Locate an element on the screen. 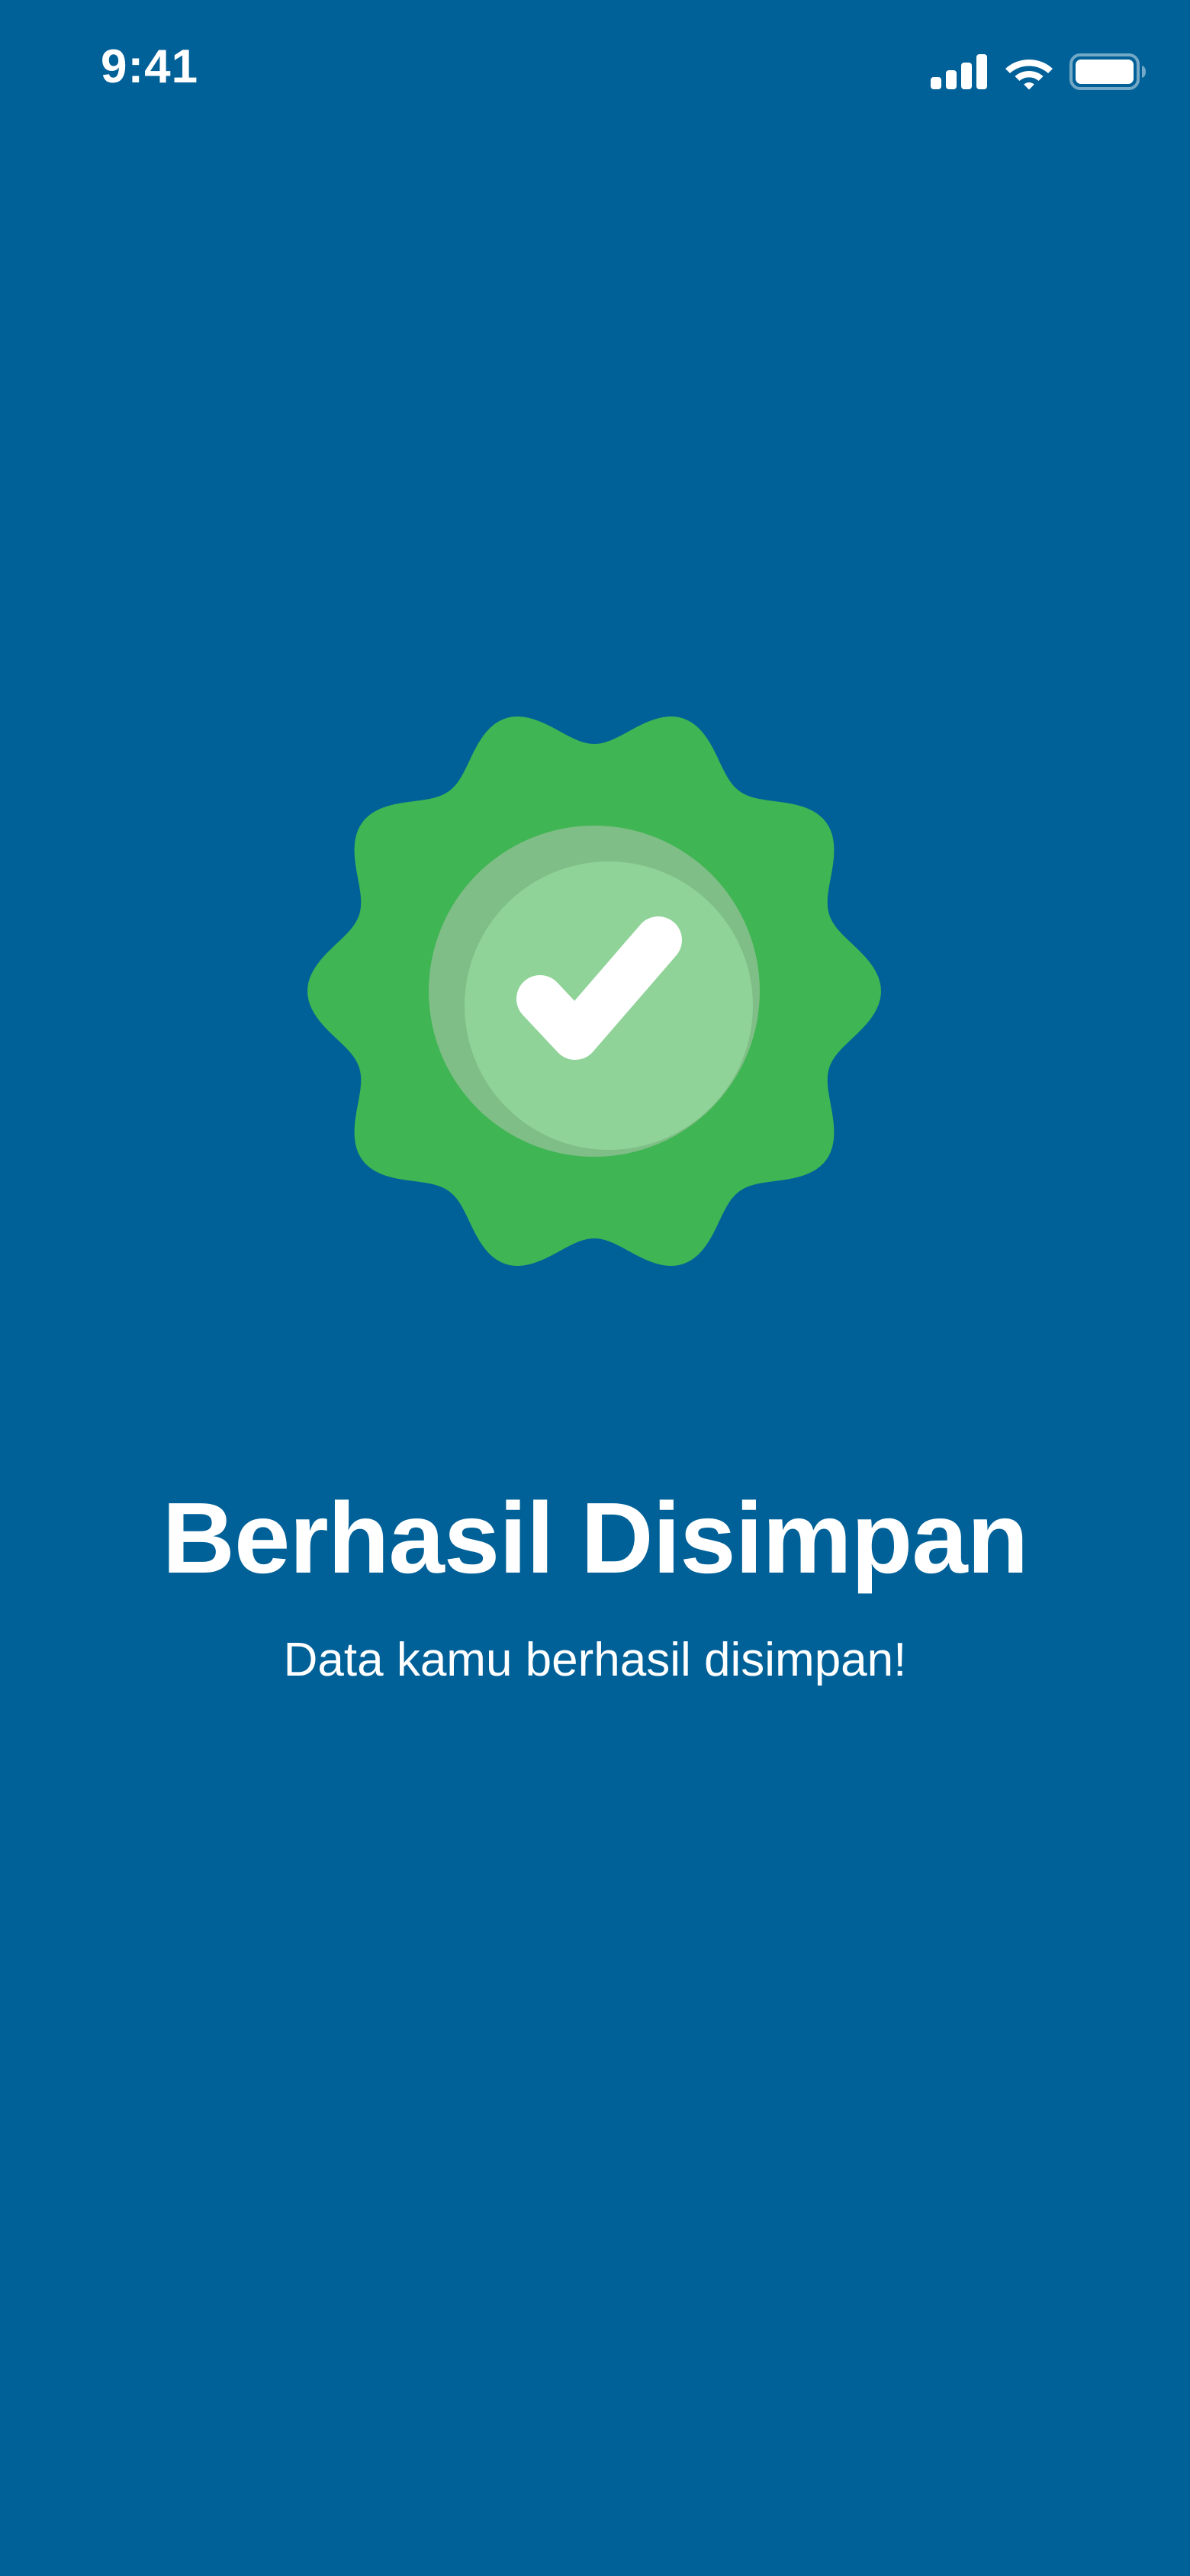 This screenshot has width=1190, height=2576. cellular-signal-icon is located at coordinates (960, 71).